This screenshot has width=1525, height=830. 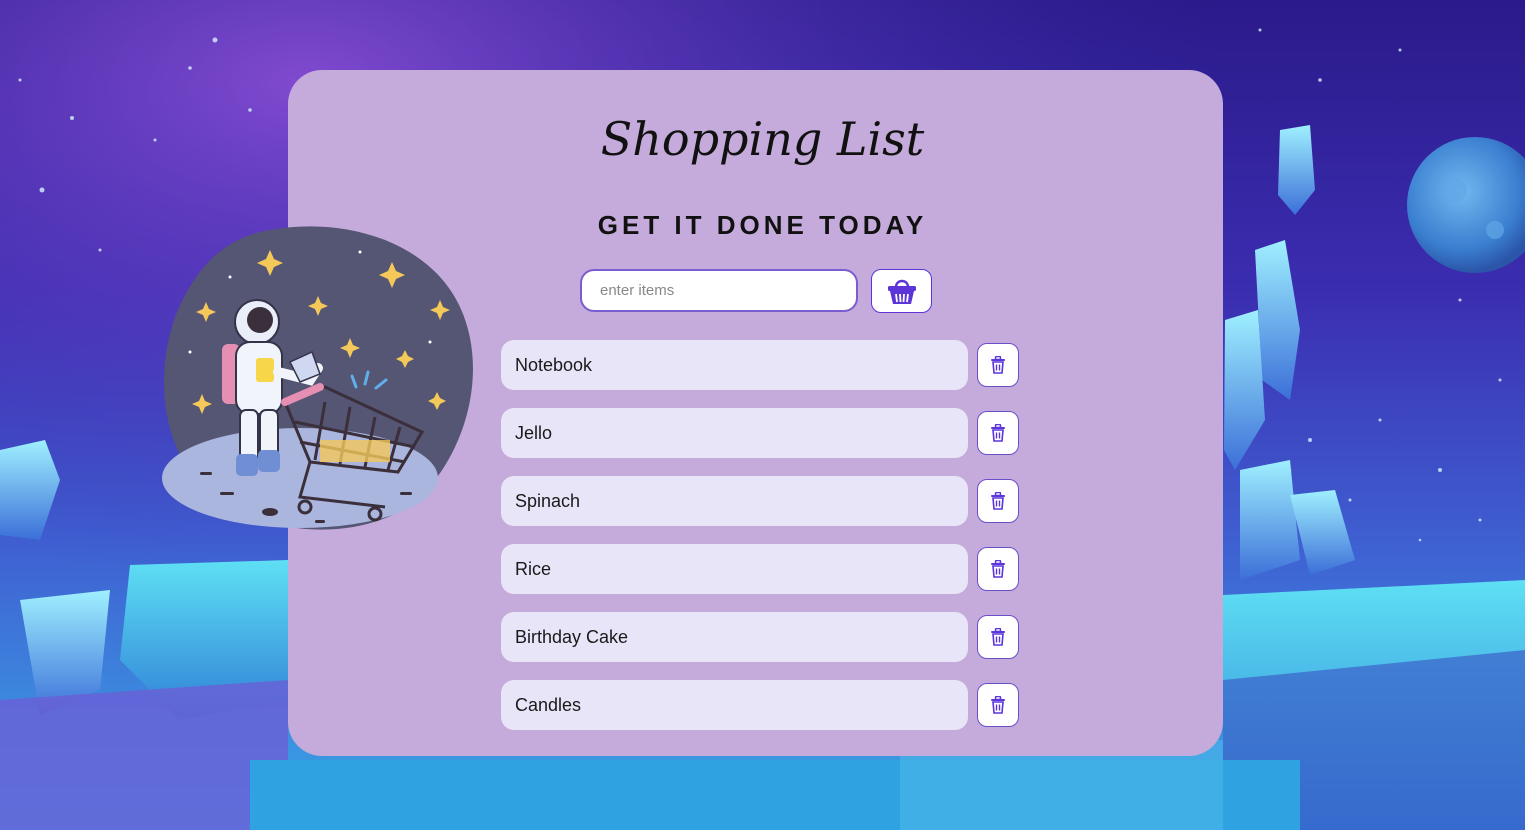 I want to click on page-subtitle: GET IT DONE TODAY, so click(x=762, y=225).